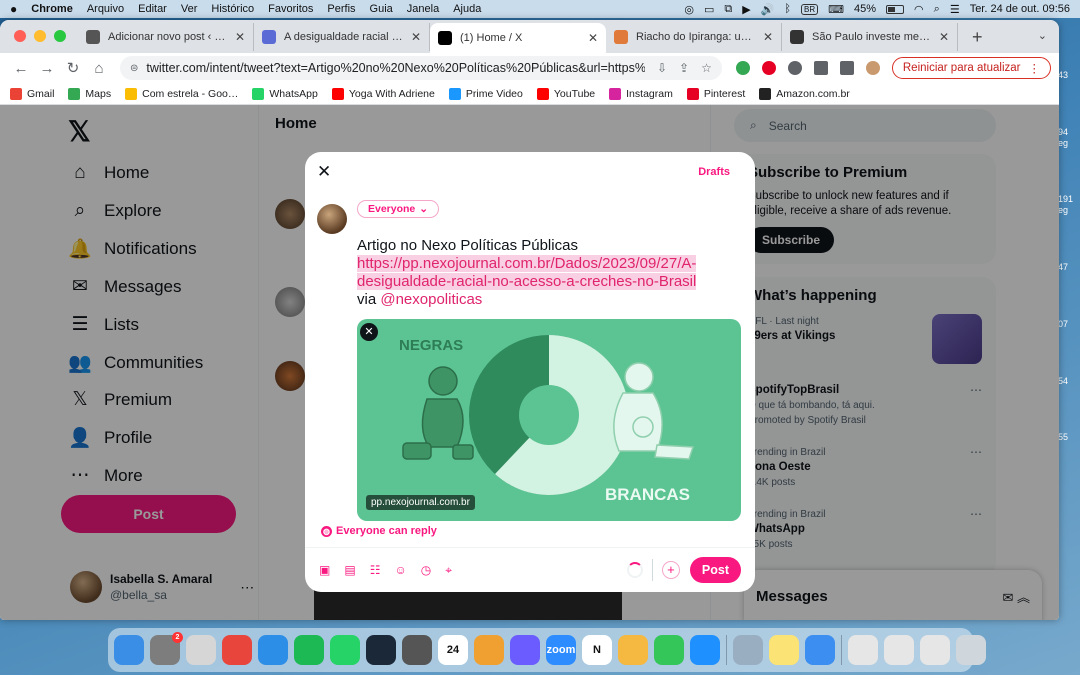  I want to click on window-thumb-2-icon, so click(899, 650).